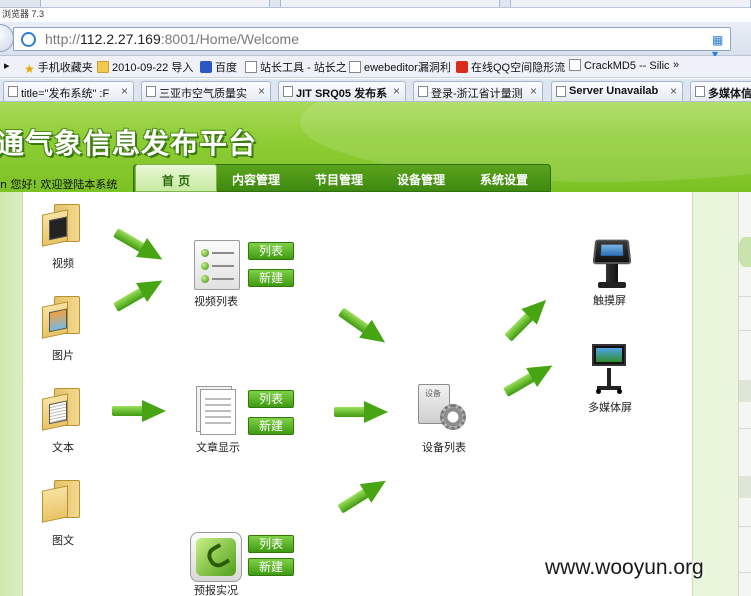 This screenshot has width=751, height=596. I want to click on text-thumbnail, so click(58, 412).